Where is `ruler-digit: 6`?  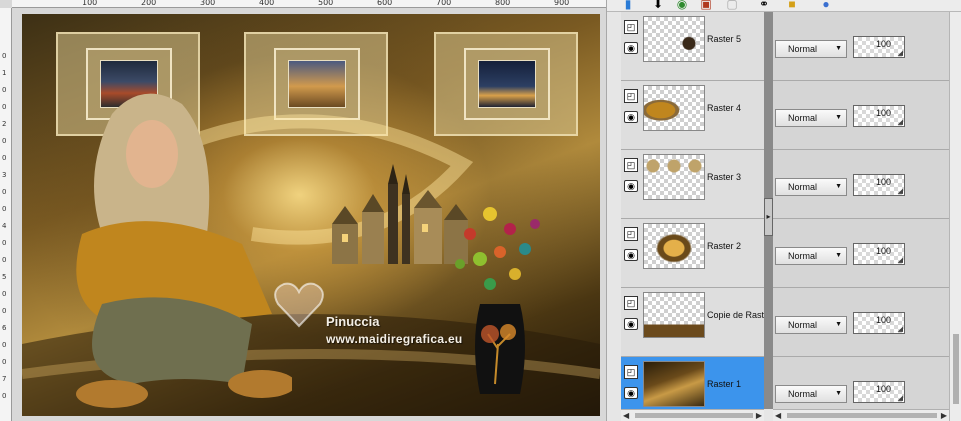
ruler-digit: 6 is located at coordinates (4, 328).